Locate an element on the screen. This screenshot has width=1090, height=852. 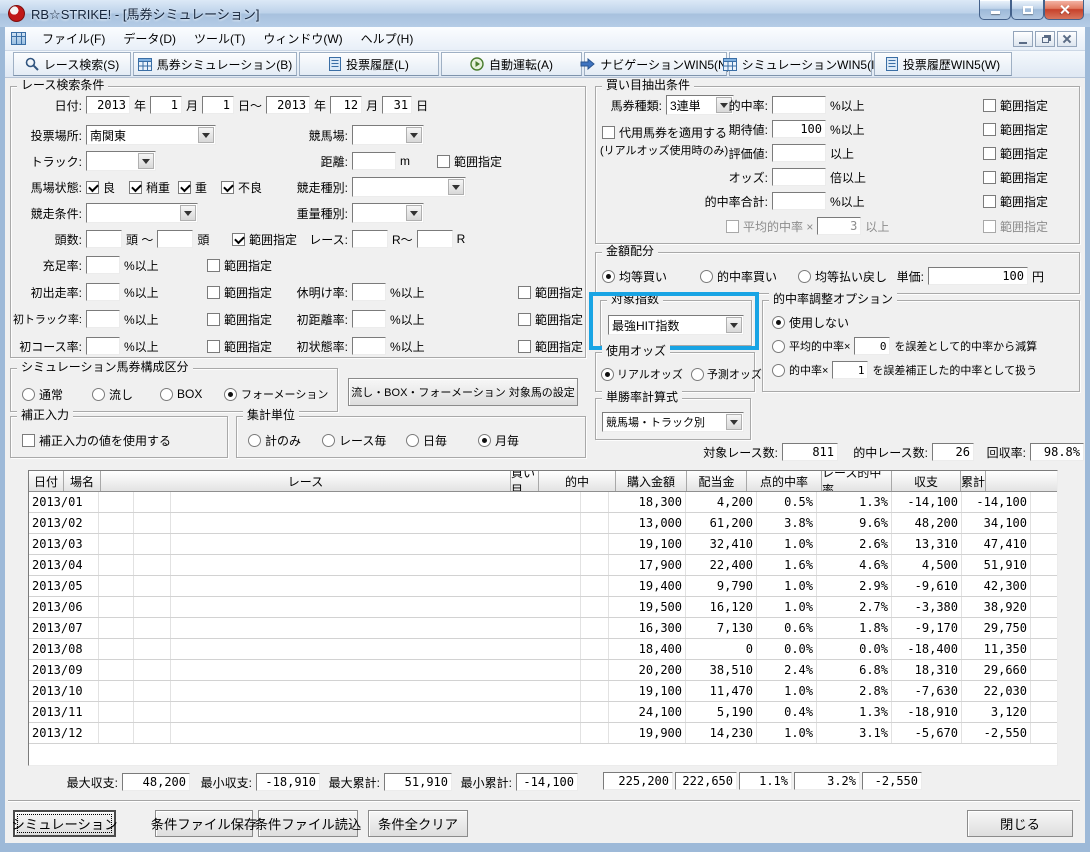
aggregation-total-only-radio is located at coordinates (254, 440).